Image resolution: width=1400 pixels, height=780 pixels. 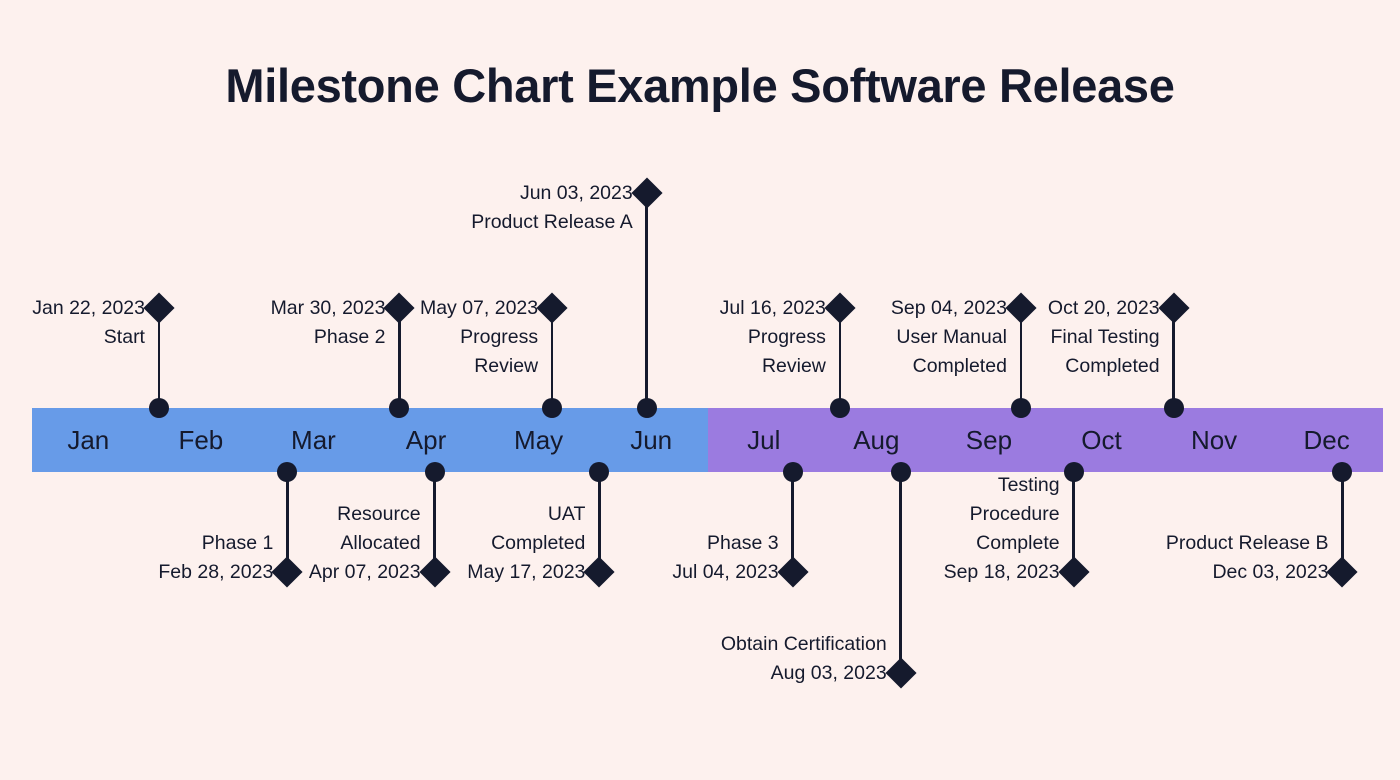 What do you see at coordinates (216, 557) in the screenshot?
I see `milestone-label: Phase 1 Feb 28, 2023` at bounding box center [216, 557].